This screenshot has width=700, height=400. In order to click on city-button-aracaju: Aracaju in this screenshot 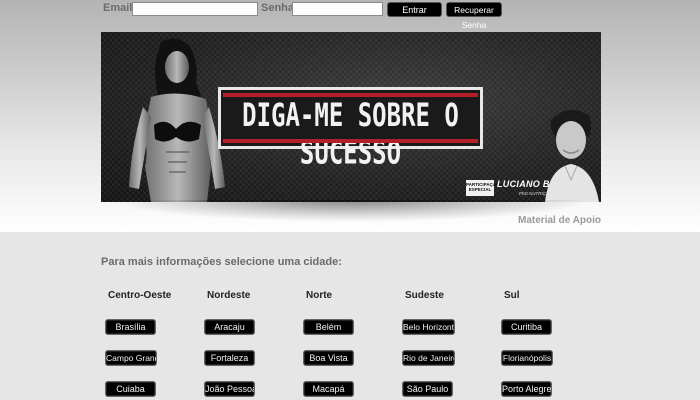, I will do `click(229, 327)`.